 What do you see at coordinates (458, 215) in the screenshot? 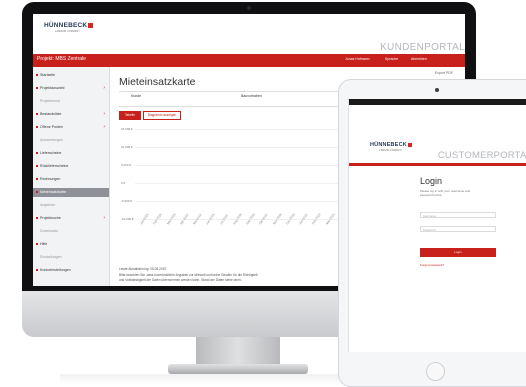
I see `username-field: Username` at bounding box center [458, 215].